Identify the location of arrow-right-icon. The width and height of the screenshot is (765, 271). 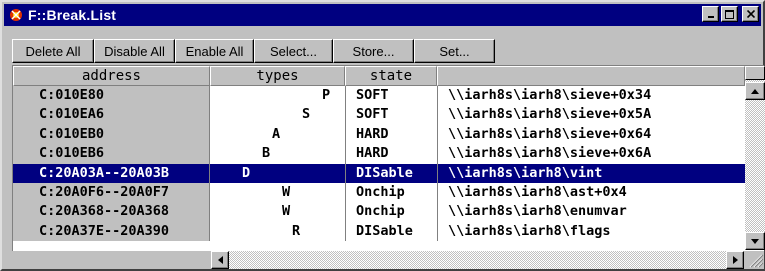
(735, 260).